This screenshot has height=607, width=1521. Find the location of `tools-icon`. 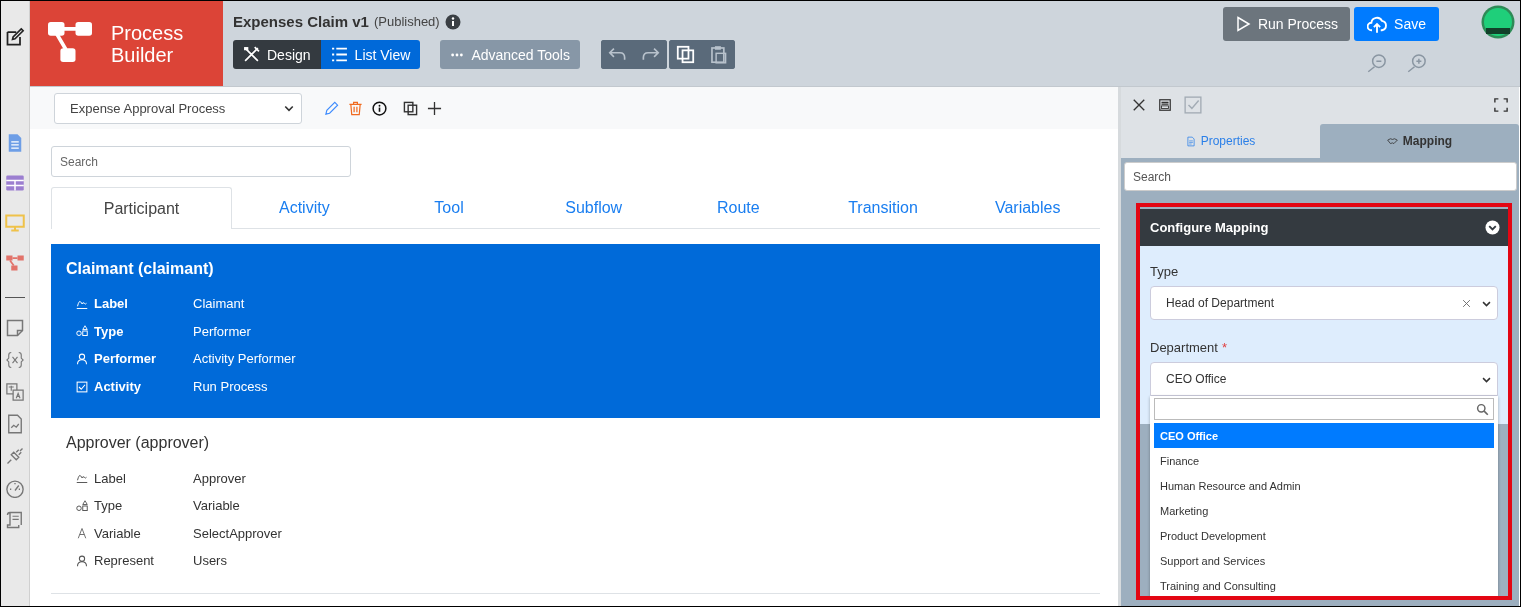

tools-icon is located at coordinates (251, 54).